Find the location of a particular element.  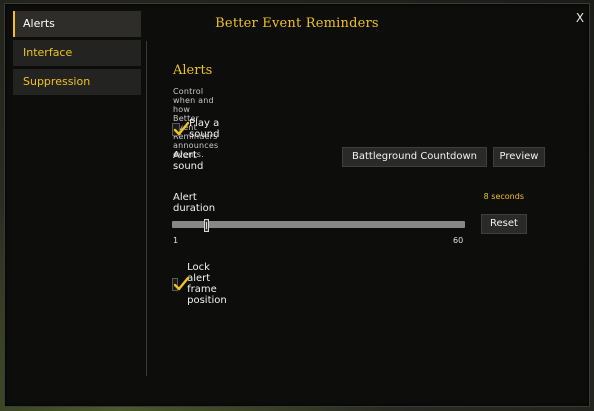

lock-frame-checkbox is located at coordinates (181, 283).